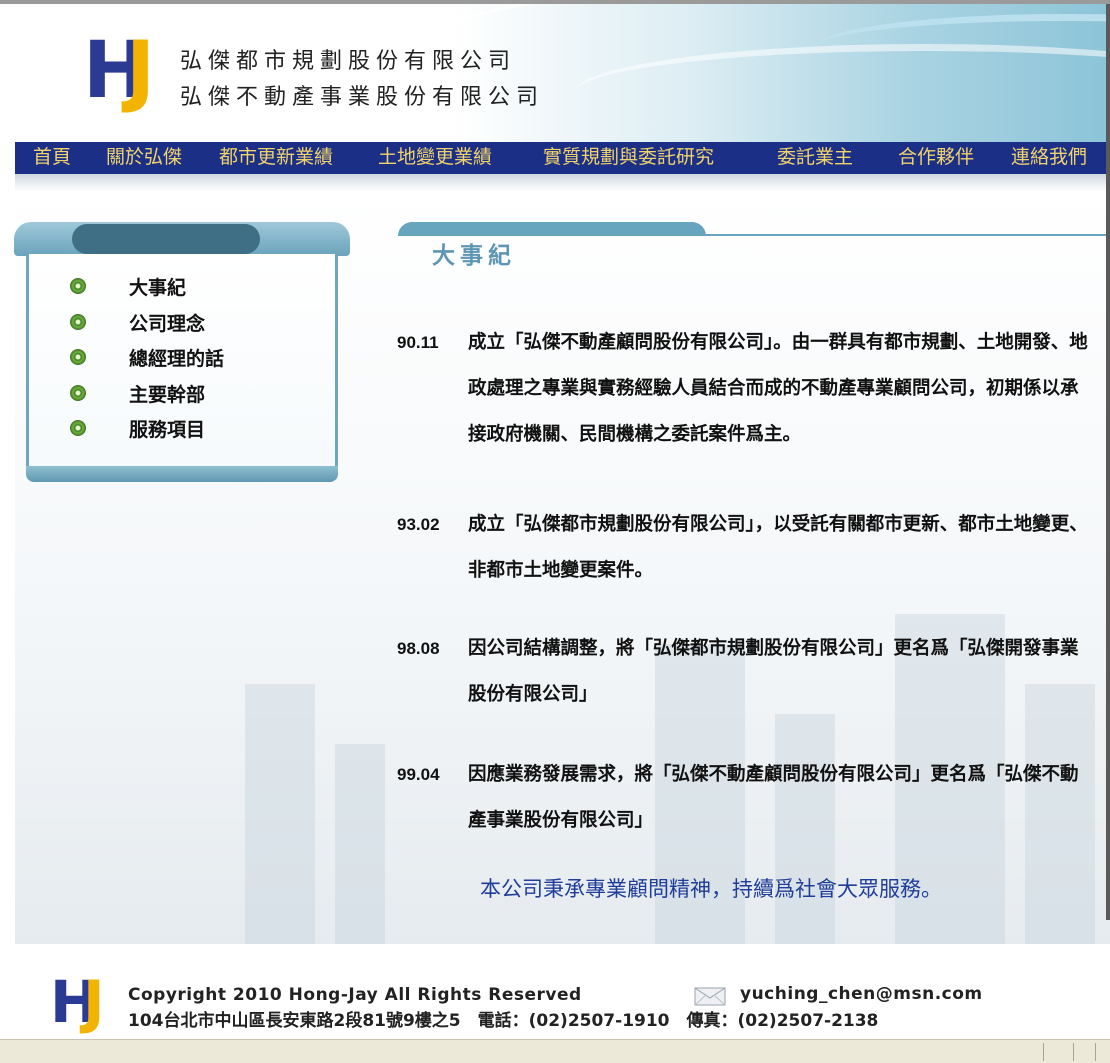  Describe the element at coordinates (123, 71) in the screenshot. I see `company-logo: H J` at that location.